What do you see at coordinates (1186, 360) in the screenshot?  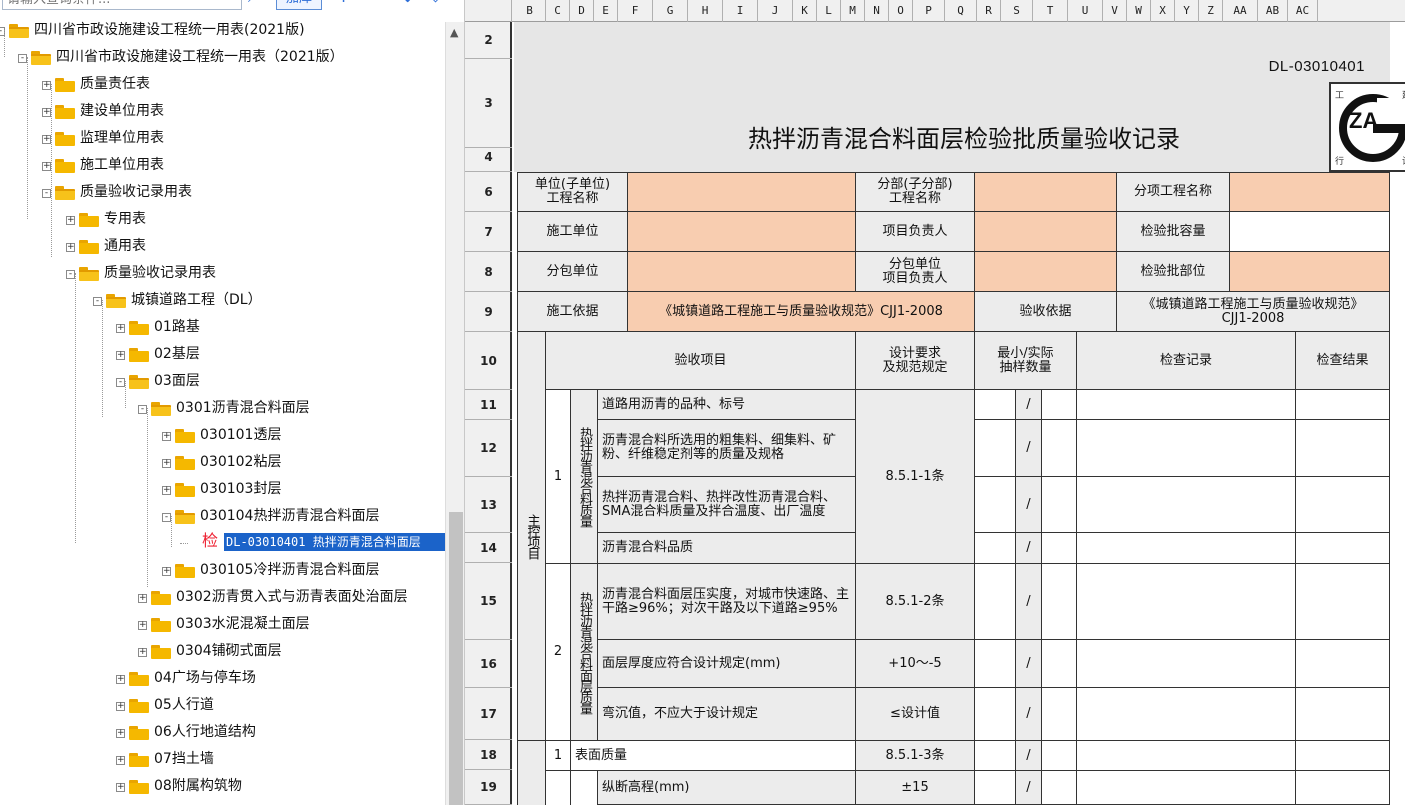 I see `header-record: 检查记录` at bounding box center [1186, 360].